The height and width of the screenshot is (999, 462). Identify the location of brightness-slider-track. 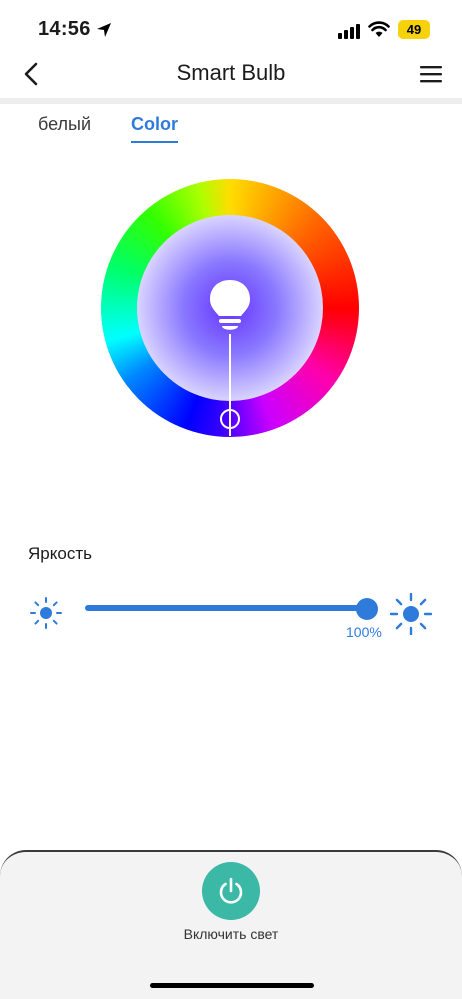
(226, 608).